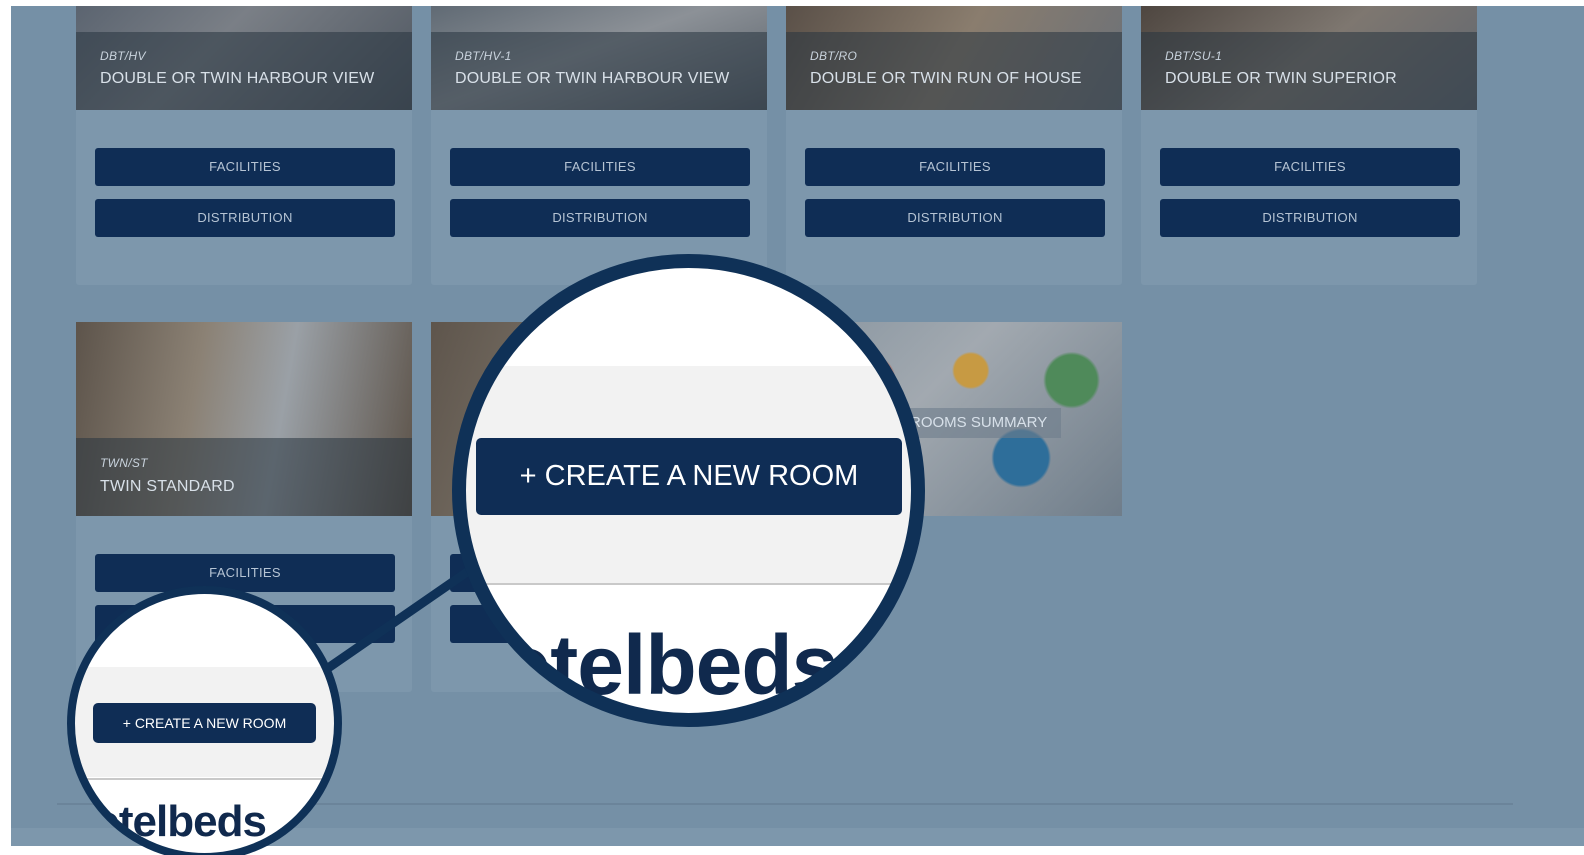  Describe the element at coordinates (180, 821) in the screenshot. I see `hotelbeds-logo-small: otelbeds` at that location.